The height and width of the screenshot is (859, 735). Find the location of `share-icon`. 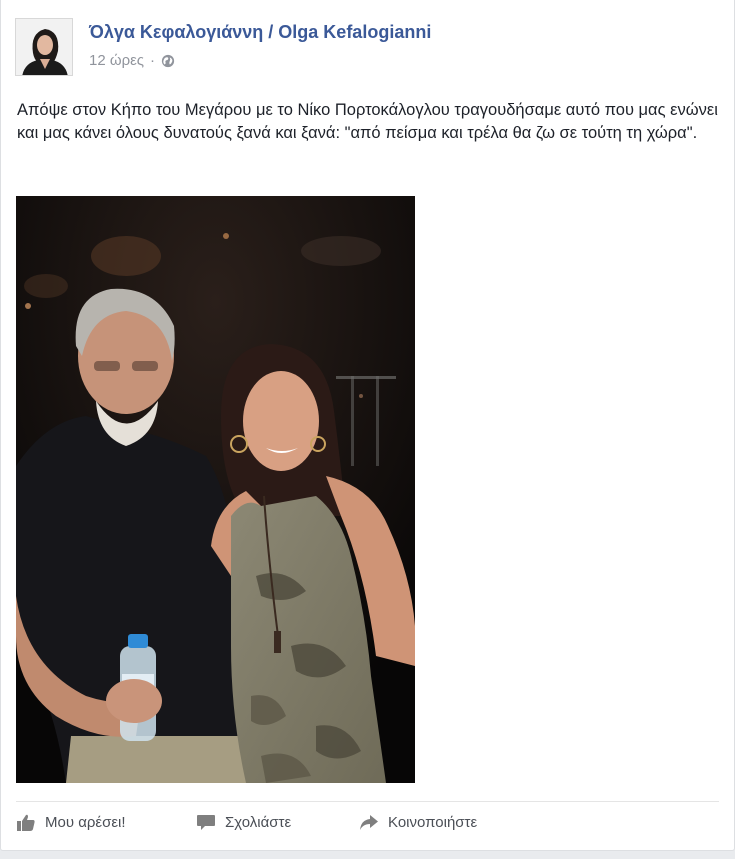

share-icon is located at coordinates (369, 822).